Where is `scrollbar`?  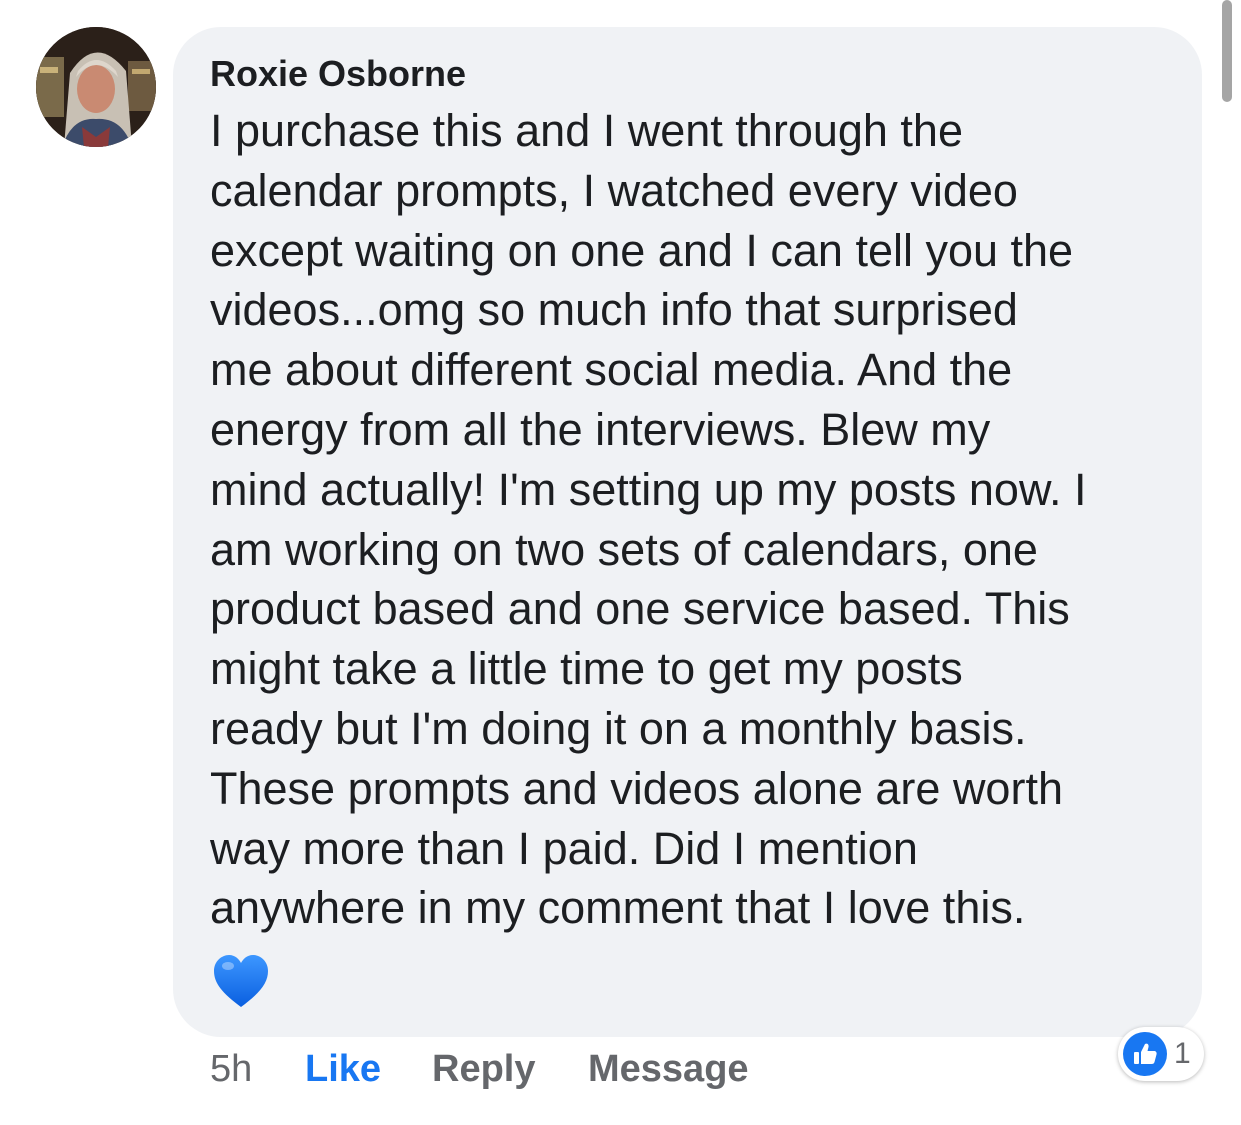
scrollbar is located at coordinates (1227, 51).